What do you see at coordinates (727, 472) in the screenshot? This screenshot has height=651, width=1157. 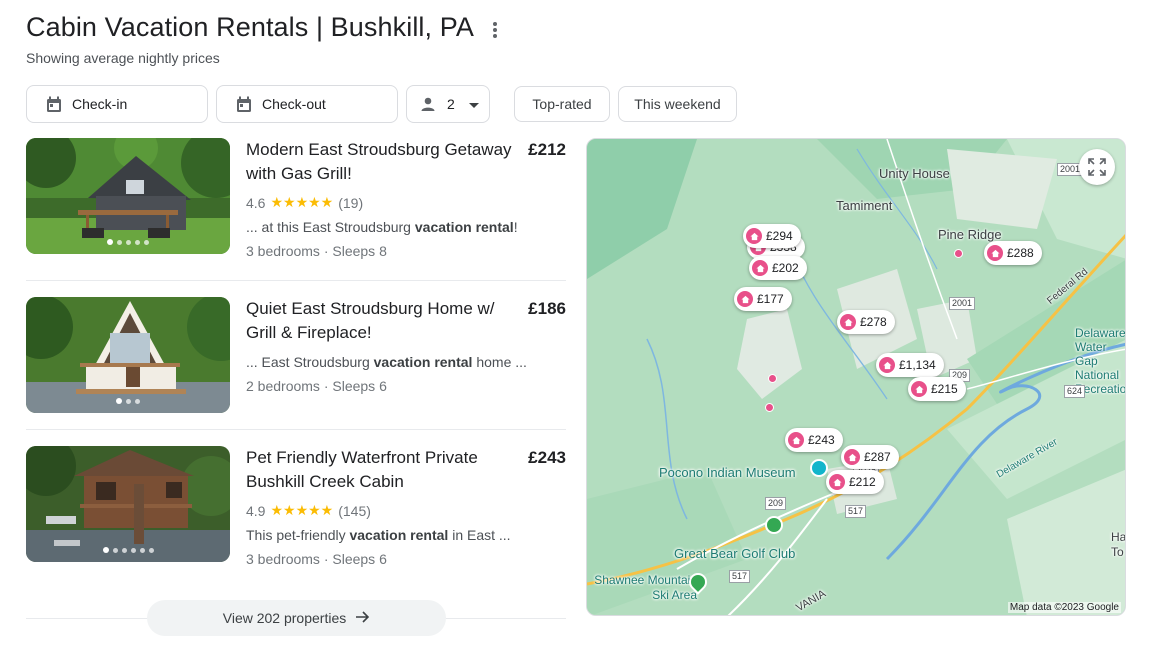 I see `map-label-pocono-indian-museum: Pocono Indian Museum` at bounding box center [727, 472].